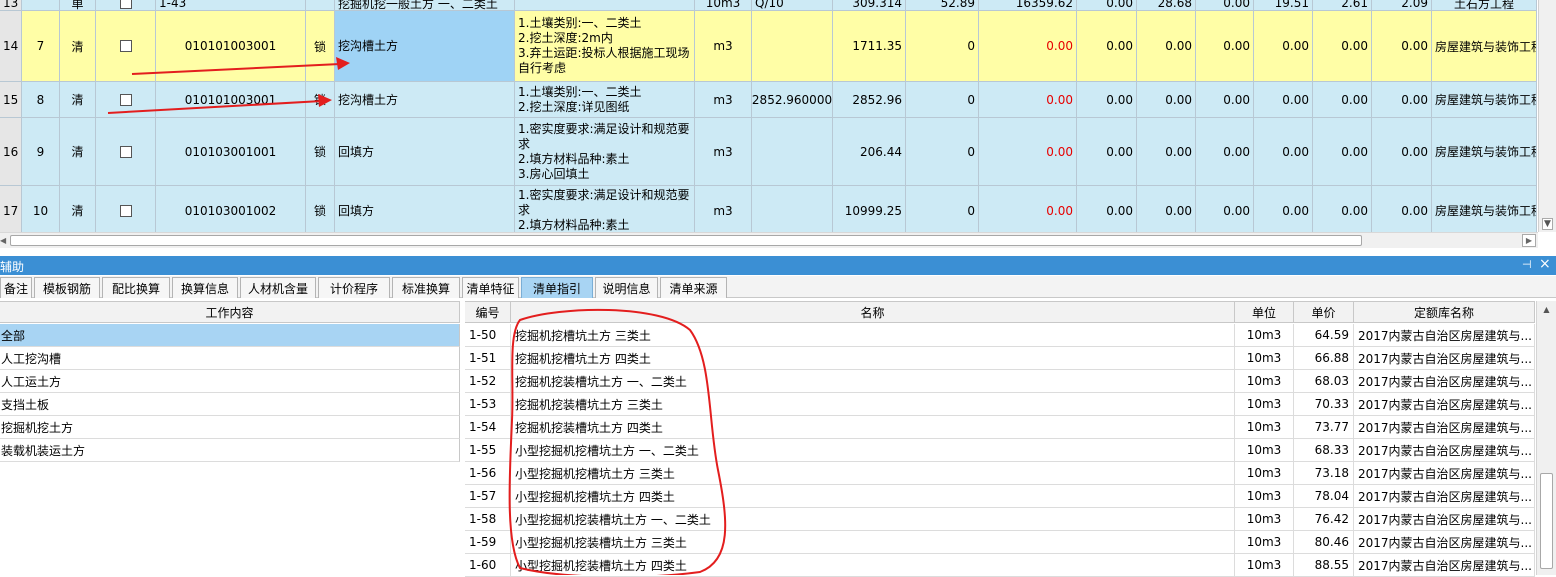  I want to click on amount-cell: 10999.25, so click(869, 209).